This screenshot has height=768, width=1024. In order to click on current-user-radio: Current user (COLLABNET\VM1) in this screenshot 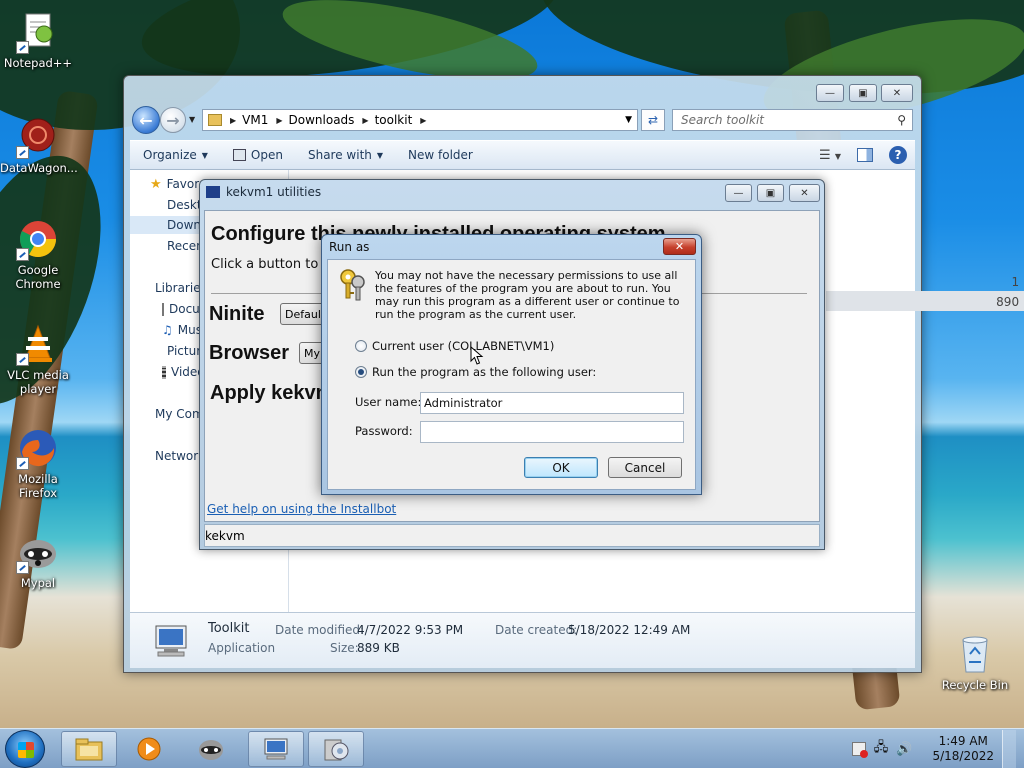, I will do `click(454, 346)`.